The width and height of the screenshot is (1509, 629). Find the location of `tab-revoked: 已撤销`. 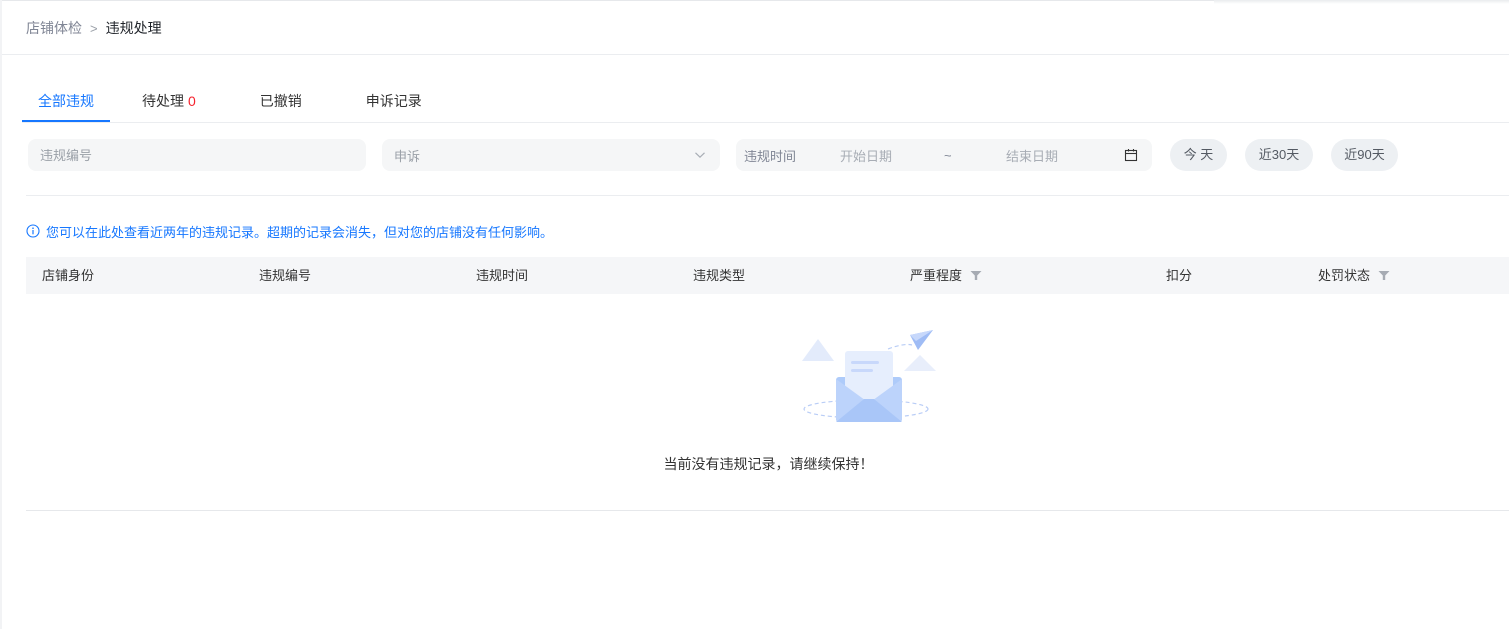

tab-revoked: 已撤销 is located at coordinates (281, 102).